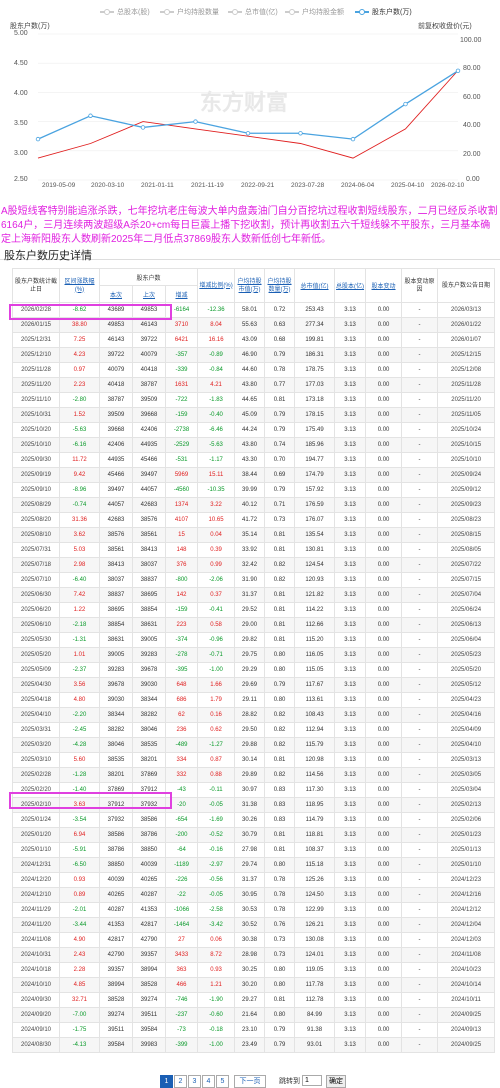 The image size is (500, 1088). I want to click on cell-total-mv: 116.05, so click(315, 655).